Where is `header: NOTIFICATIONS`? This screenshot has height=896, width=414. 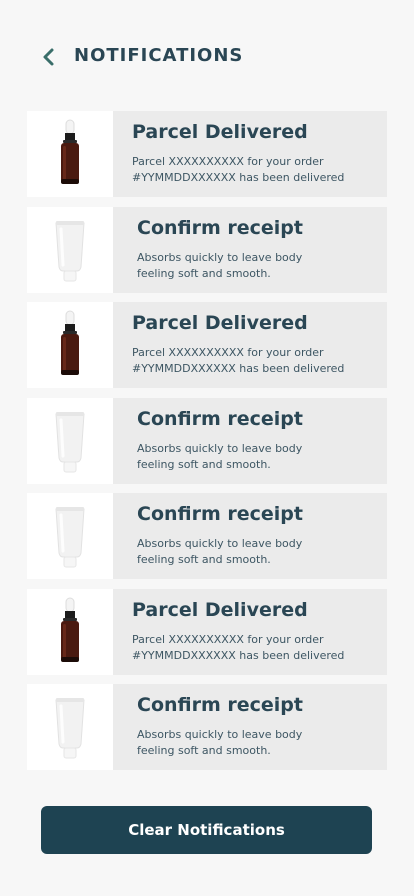
header: NOTIFICATIONS is located at coordinates (207, 57).